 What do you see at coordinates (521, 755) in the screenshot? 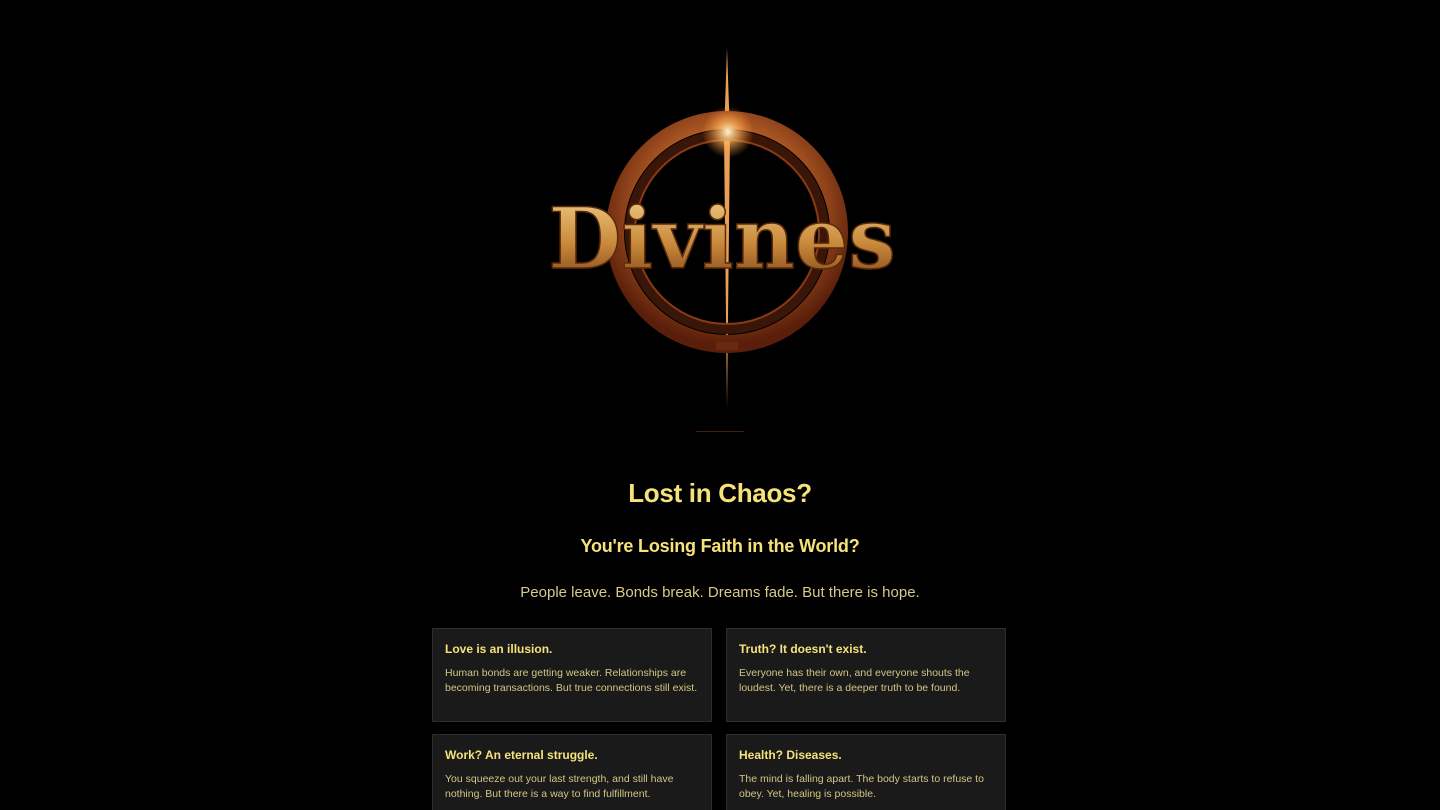
I see `card-title: Work? An eternal struggle.` at bounding box center [521, 755].